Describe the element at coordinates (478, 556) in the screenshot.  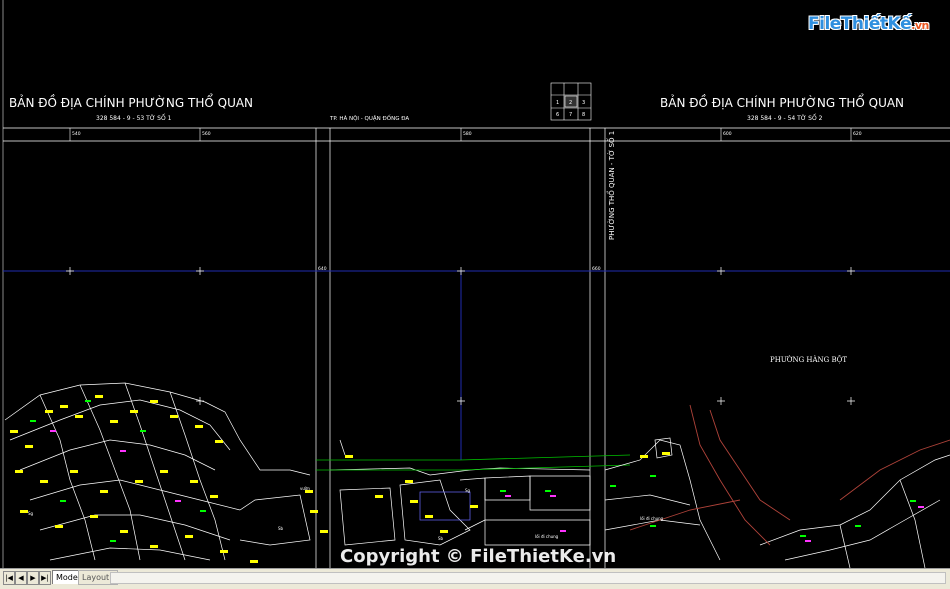
I see `copyright-watermark: Copyright © FileThietKe.vn` at that location.